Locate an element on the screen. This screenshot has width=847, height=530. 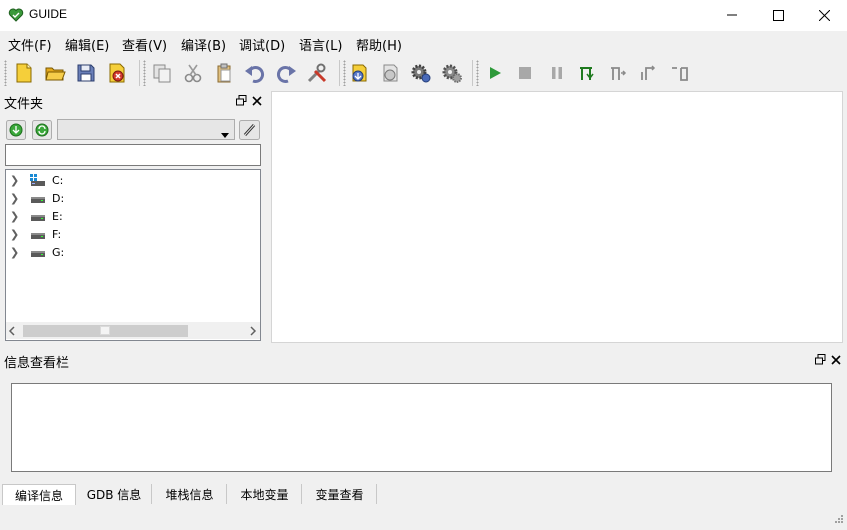
status-bar is located at coordinates (423, 519).